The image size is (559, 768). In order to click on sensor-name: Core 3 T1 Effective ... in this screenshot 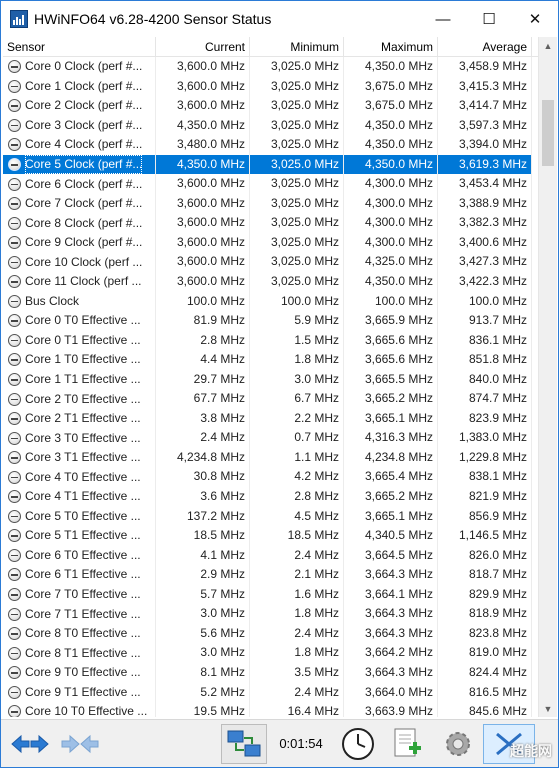, I will do `click(83, 457)`.